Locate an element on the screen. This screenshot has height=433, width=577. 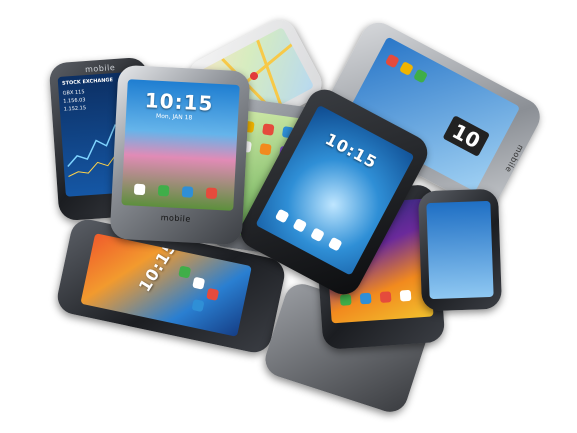
phone-right-edge is located at coordinates (460, 250).